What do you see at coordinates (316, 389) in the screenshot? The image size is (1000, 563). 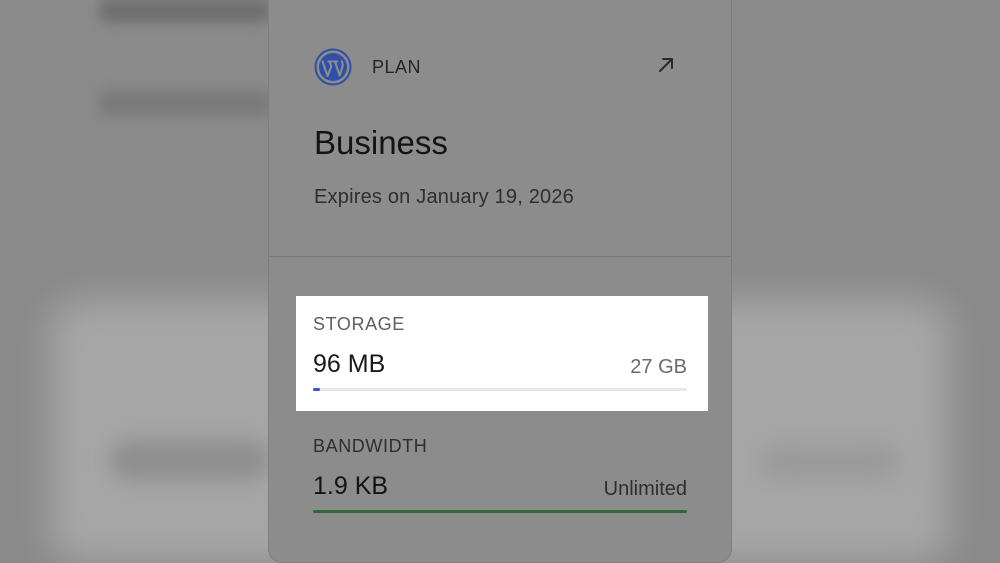 I see `storage-progress-fill` at bounding box center [316, 389].